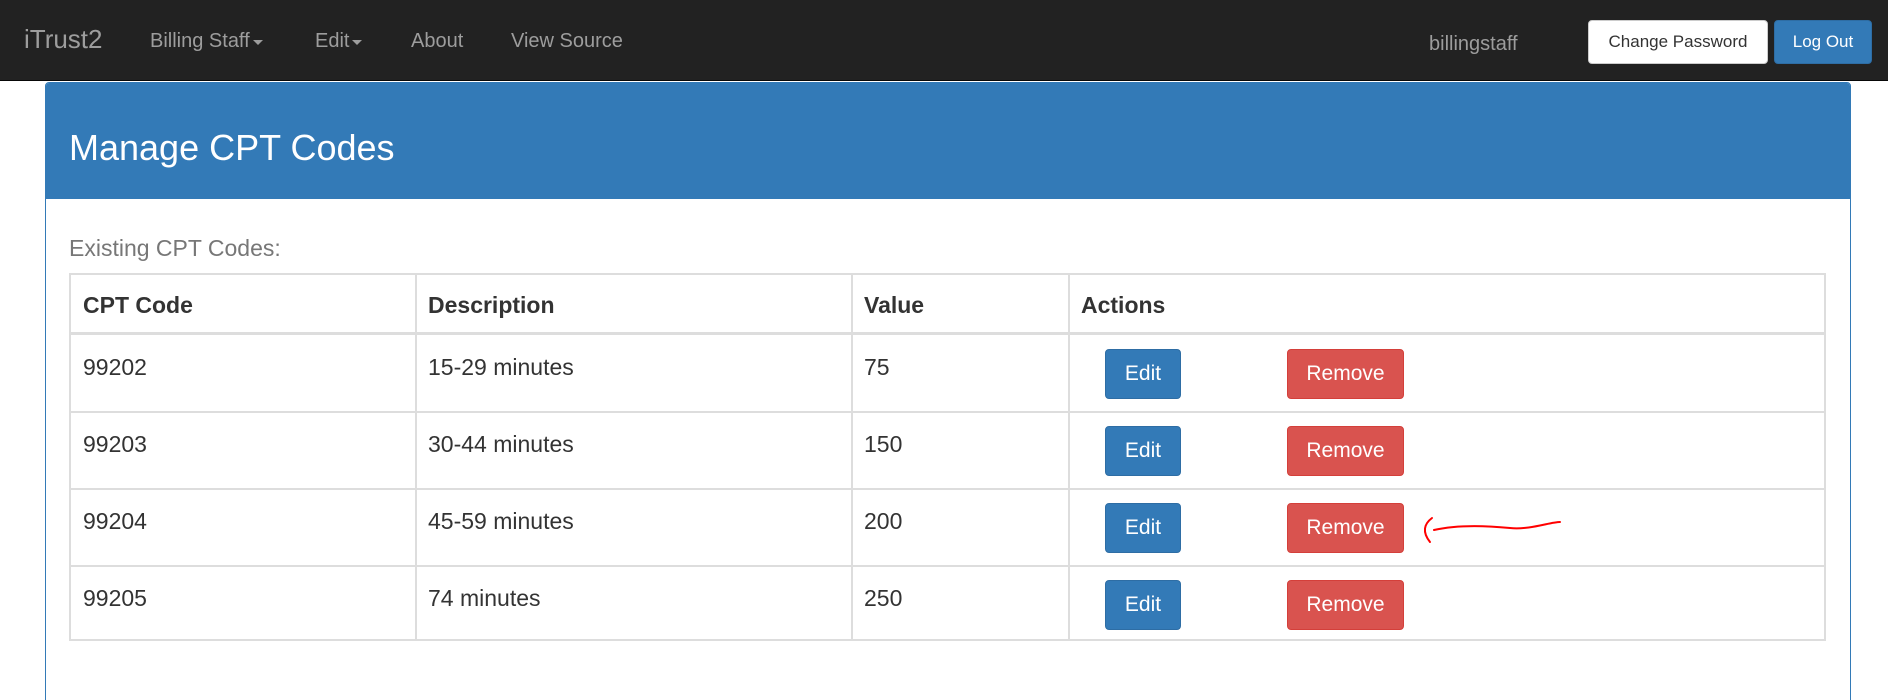 The image size is (1888, 700). Describe the element at coordinates (115, 444) in the screenshot. I see `cell-cpt-code: 99203` at that location.